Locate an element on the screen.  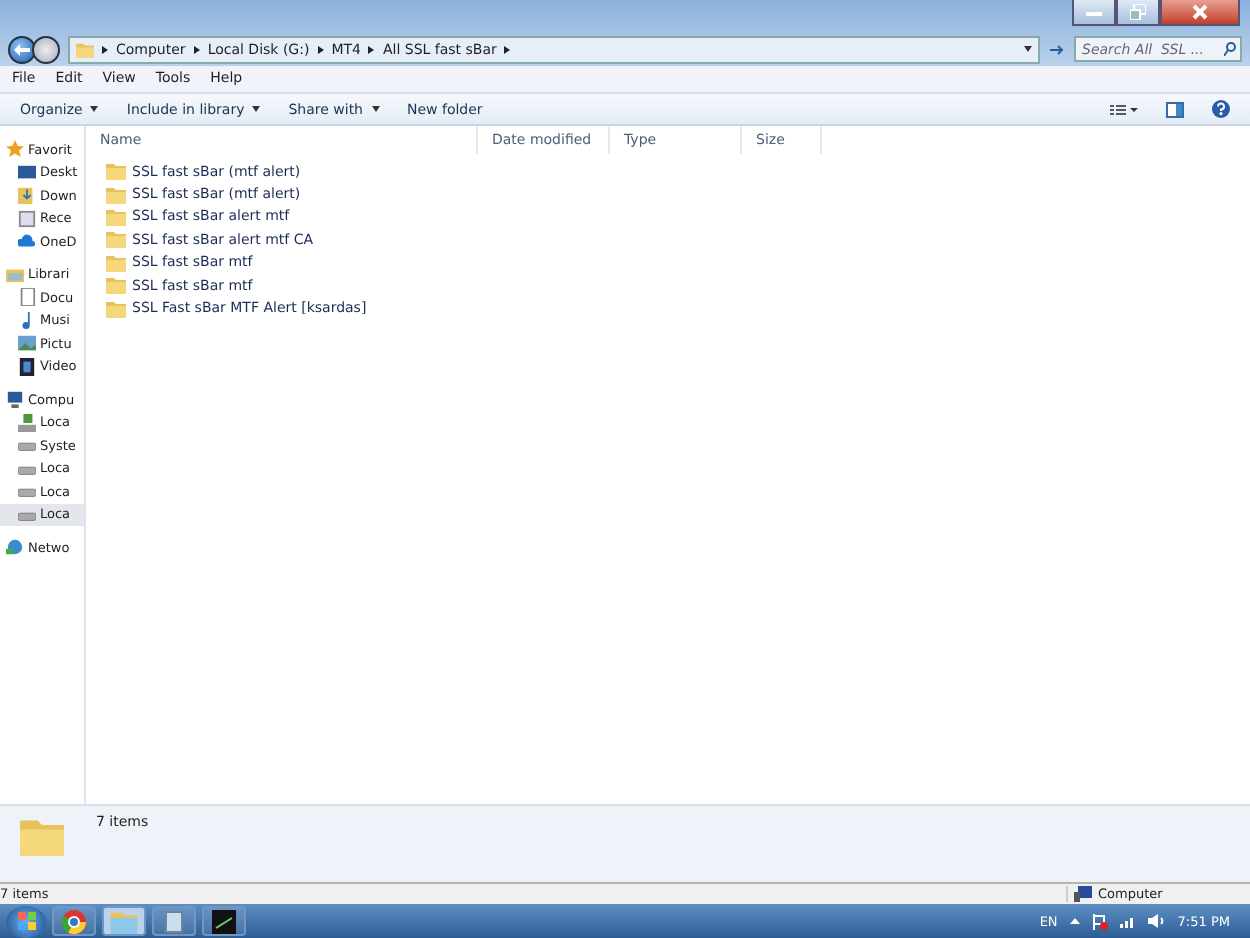
flag-icon is located at coordinates (1099, 921).